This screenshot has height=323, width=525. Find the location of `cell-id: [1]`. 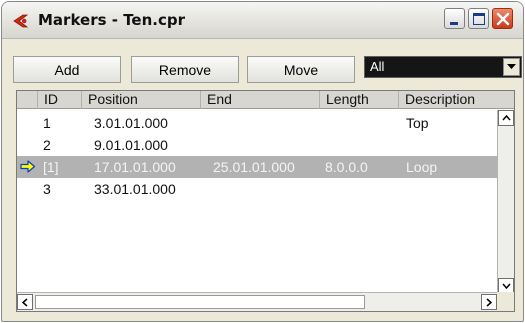

cell-id: [1] is located at coordinates (51, 167).